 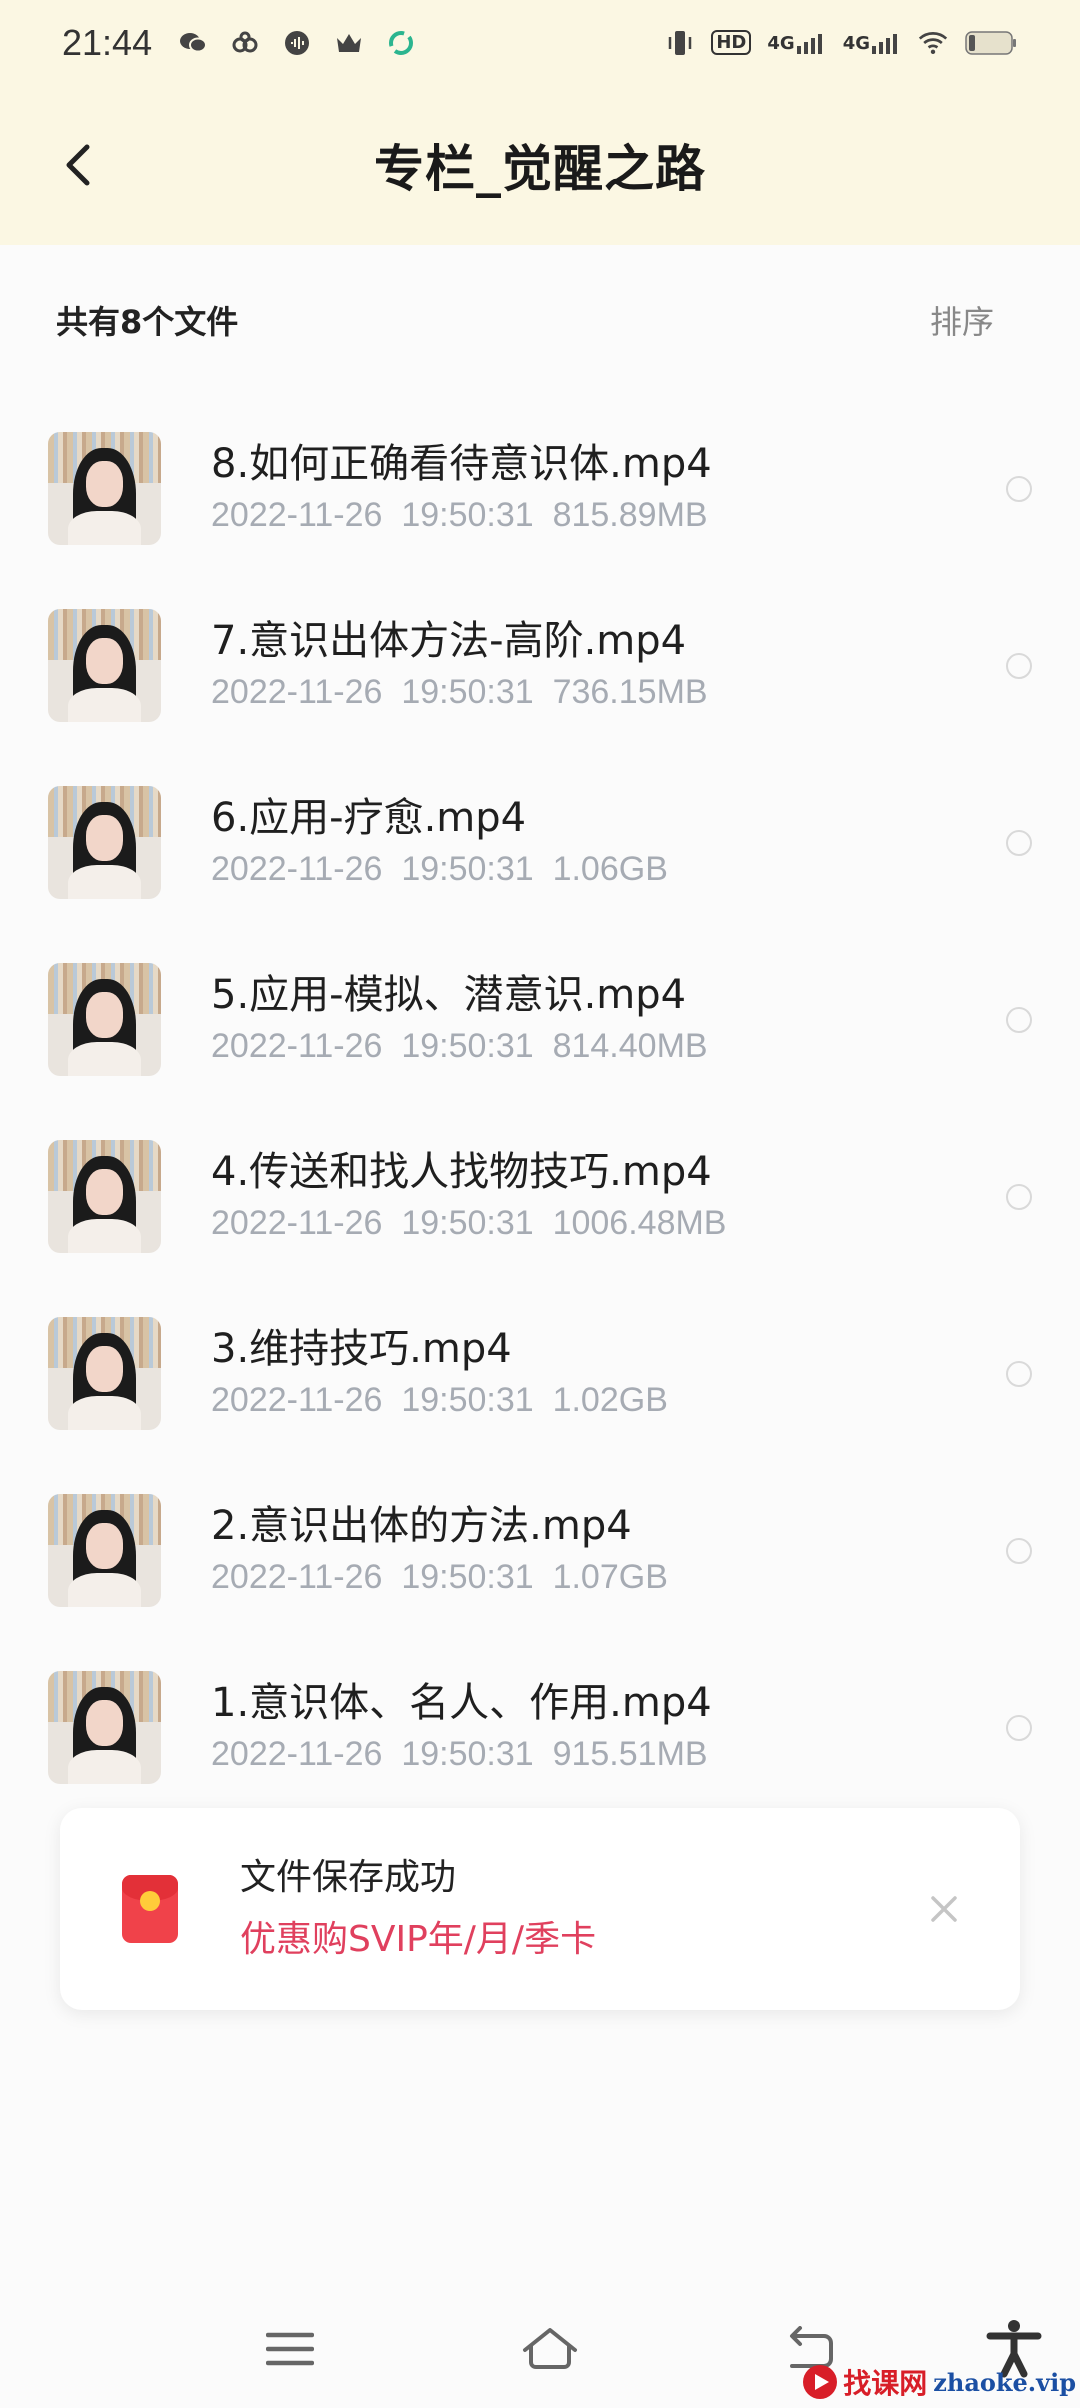 I want to click on save-success-toast: 文件保存成功 优惠购SVIP年/月/季卡, so click(x=540, y=1909).